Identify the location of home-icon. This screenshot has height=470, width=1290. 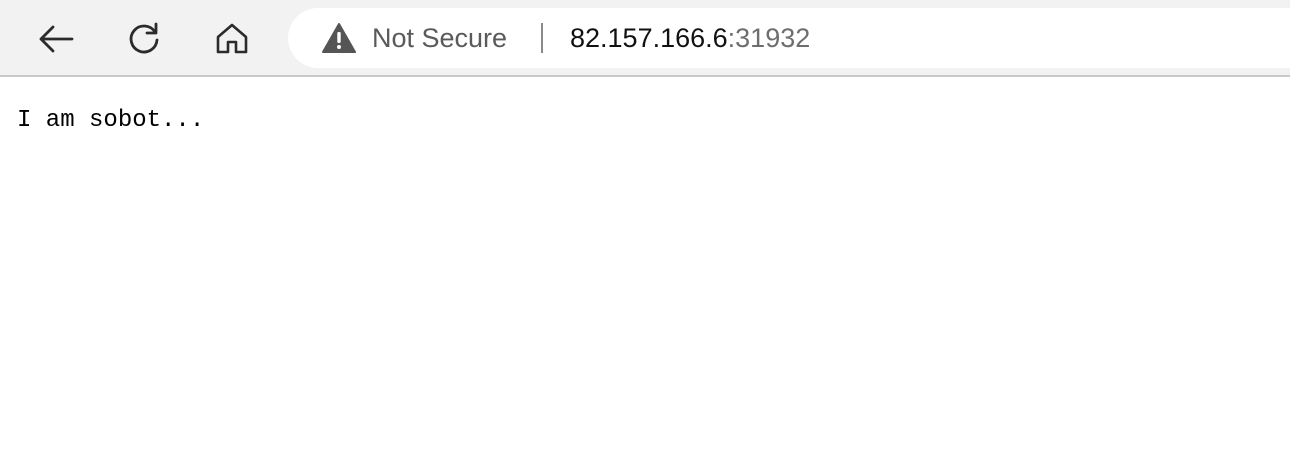
(232, 38).